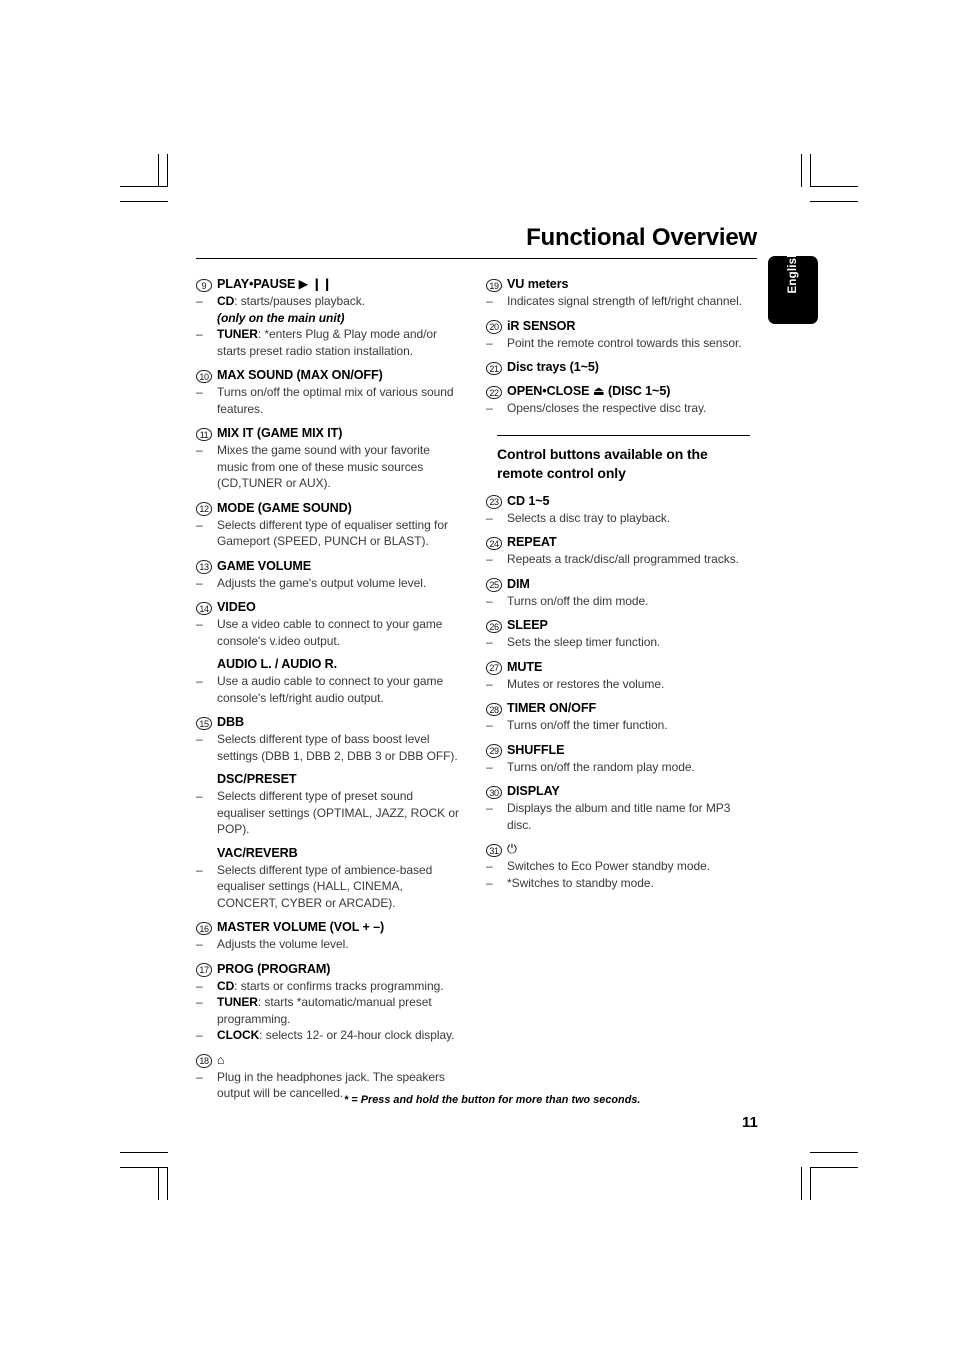 This screenshot has width=954, height=1351. What do you see at coordinates (532, 542) in the screenshot?
I see `function-label: REPEAT` at bounding box center [532, 542].